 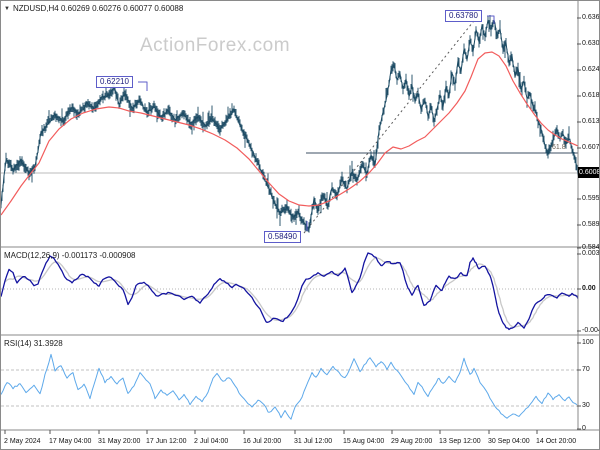 I want to click on price-axis-label: 0.62470, so click(x=591, y=69).